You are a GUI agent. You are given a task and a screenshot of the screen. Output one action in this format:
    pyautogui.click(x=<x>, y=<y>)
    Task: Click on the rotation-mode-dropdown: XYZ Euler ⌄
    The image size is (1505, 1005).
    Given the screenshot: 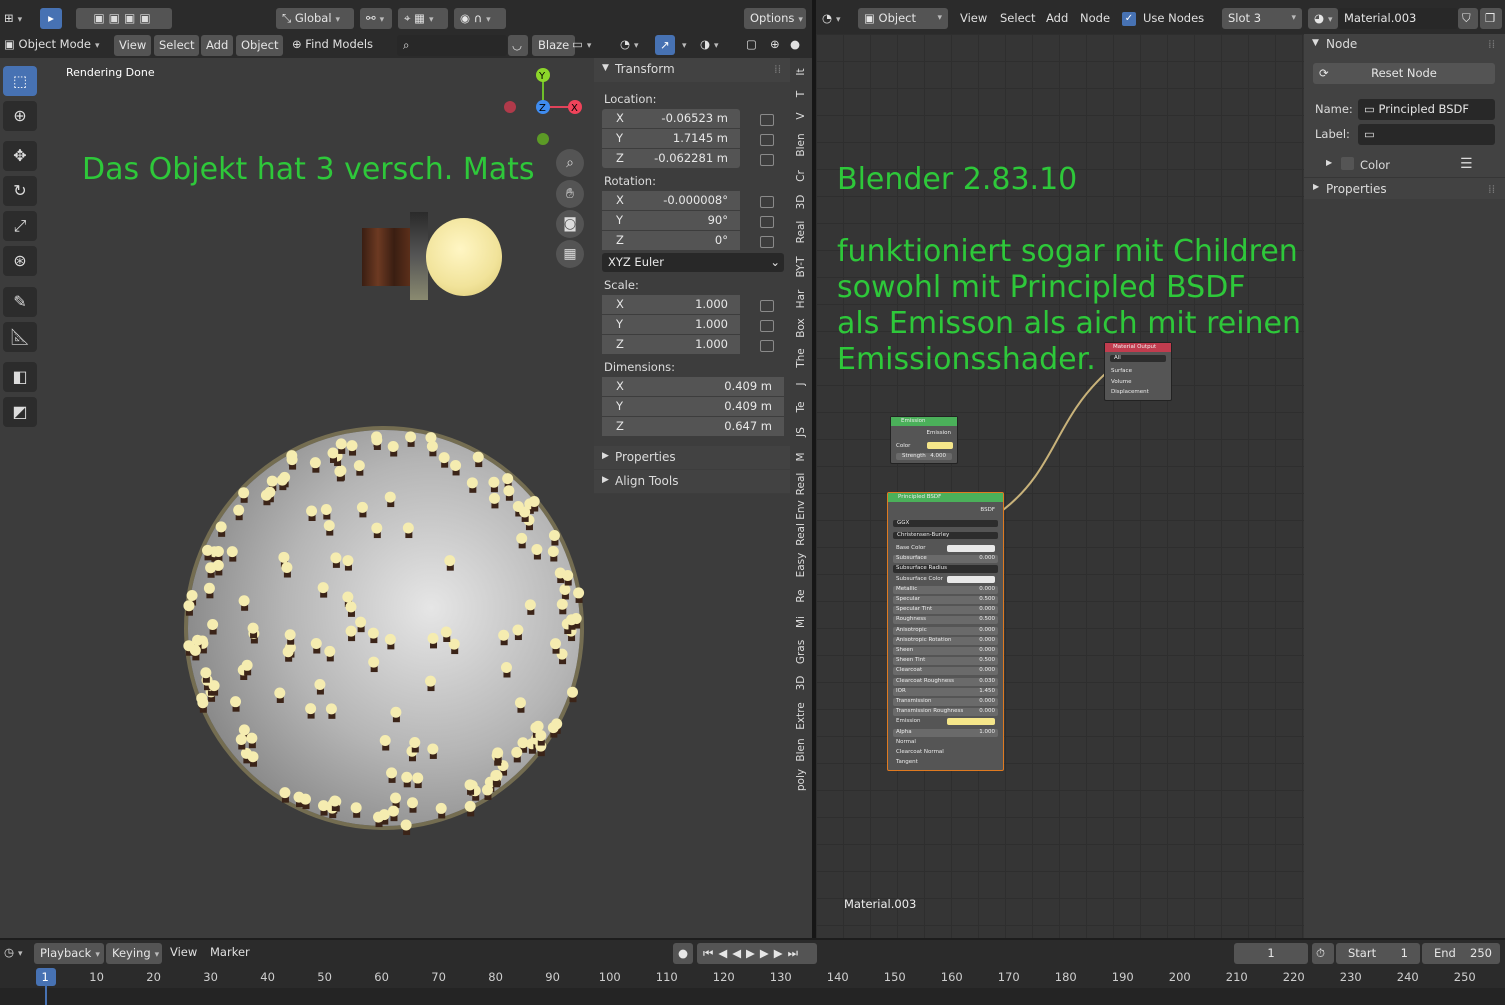 What is the action you would take?
    pyautogui.click(x=693, y=262)
    